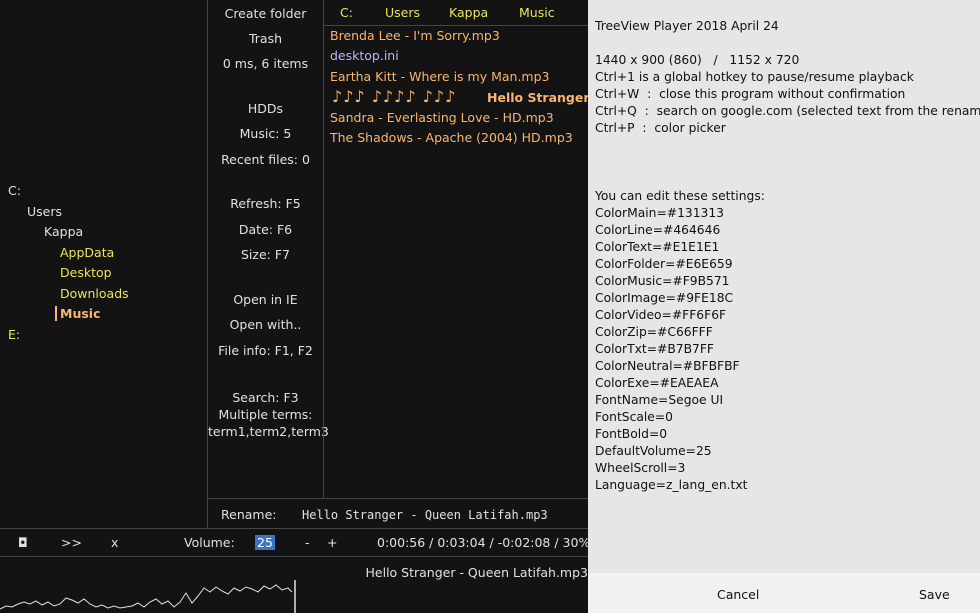 The height and width of the screenshot is (613, 980). What do you see at coordinates (659, 400) in the screenshot?
I see `settings-line: FontName=Segoe UI` at bounding box center [659, 400].